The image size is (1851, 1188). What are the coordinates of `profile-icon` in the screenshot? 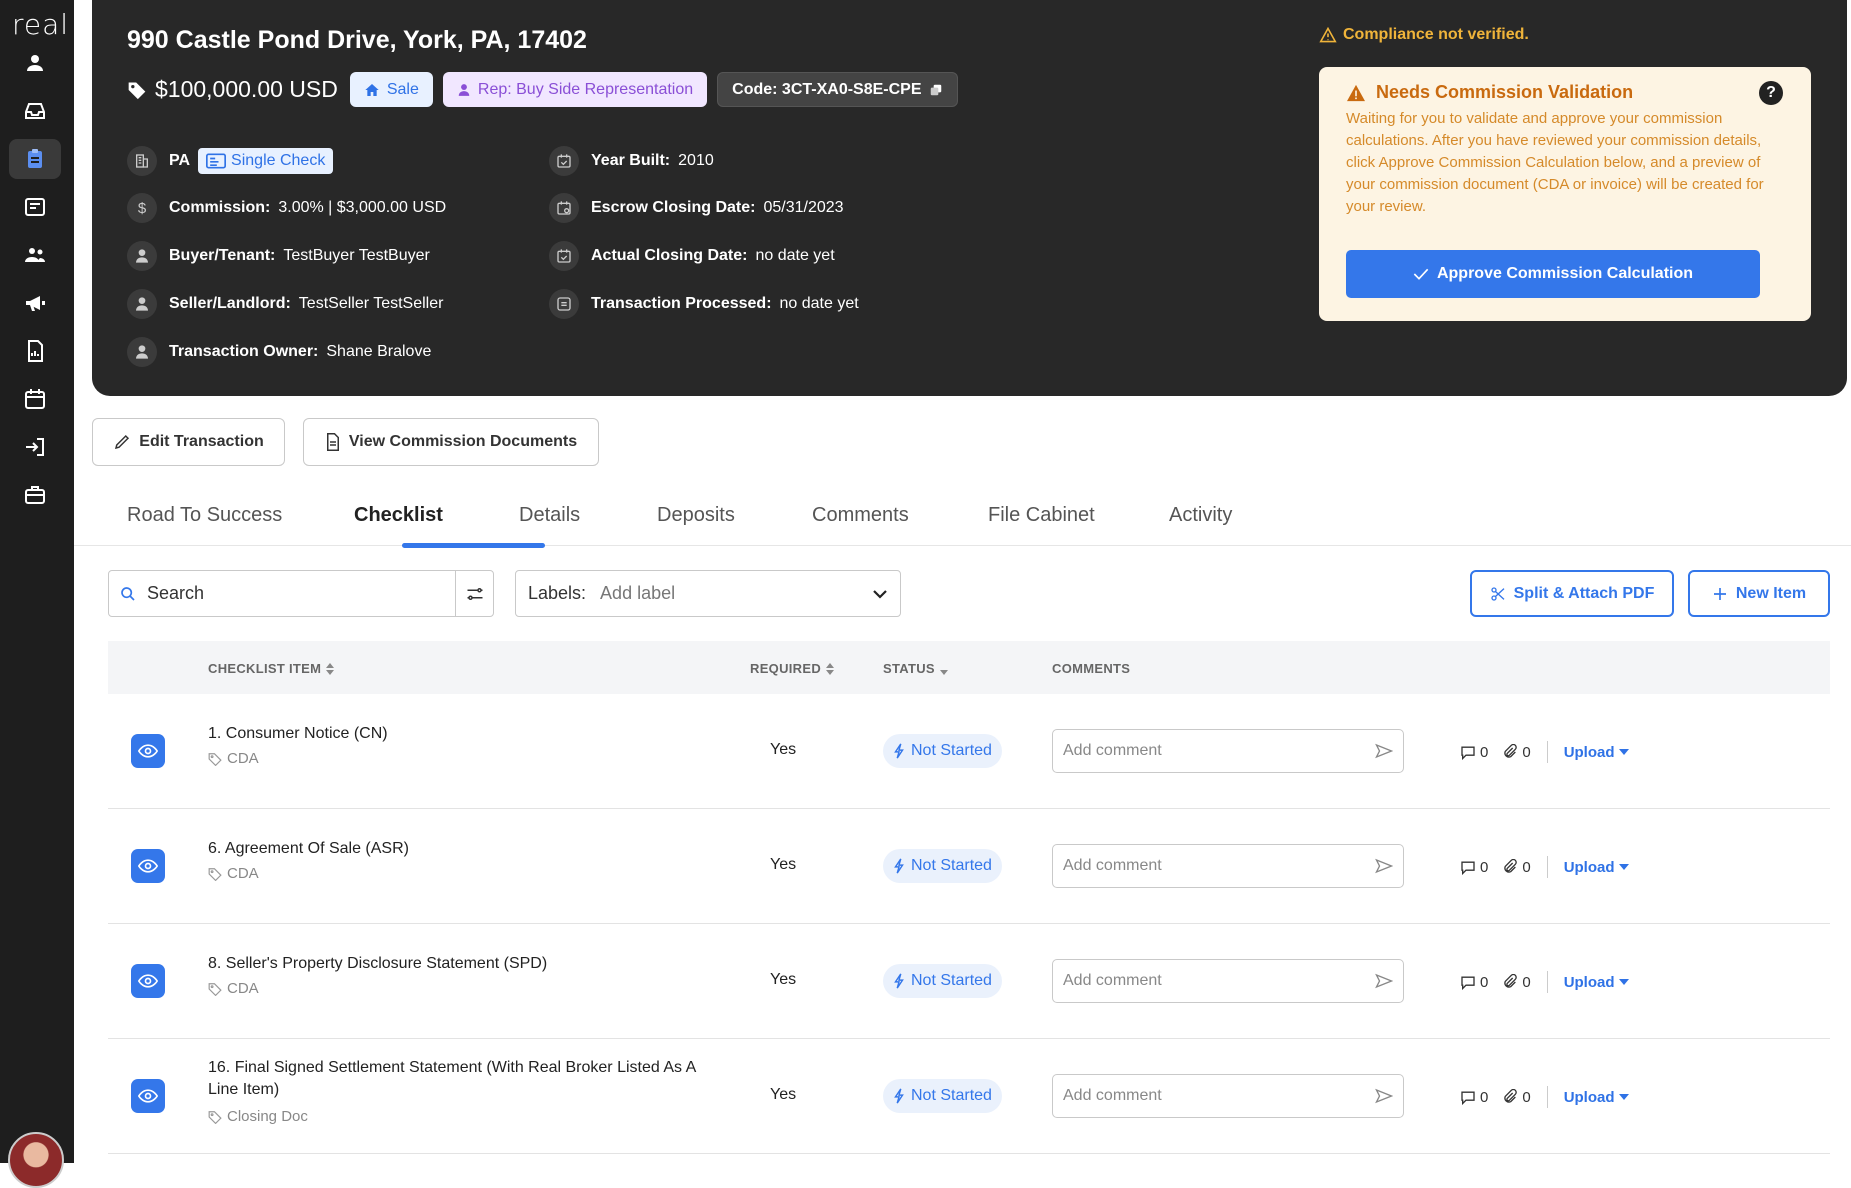 It's located at (35, 63).